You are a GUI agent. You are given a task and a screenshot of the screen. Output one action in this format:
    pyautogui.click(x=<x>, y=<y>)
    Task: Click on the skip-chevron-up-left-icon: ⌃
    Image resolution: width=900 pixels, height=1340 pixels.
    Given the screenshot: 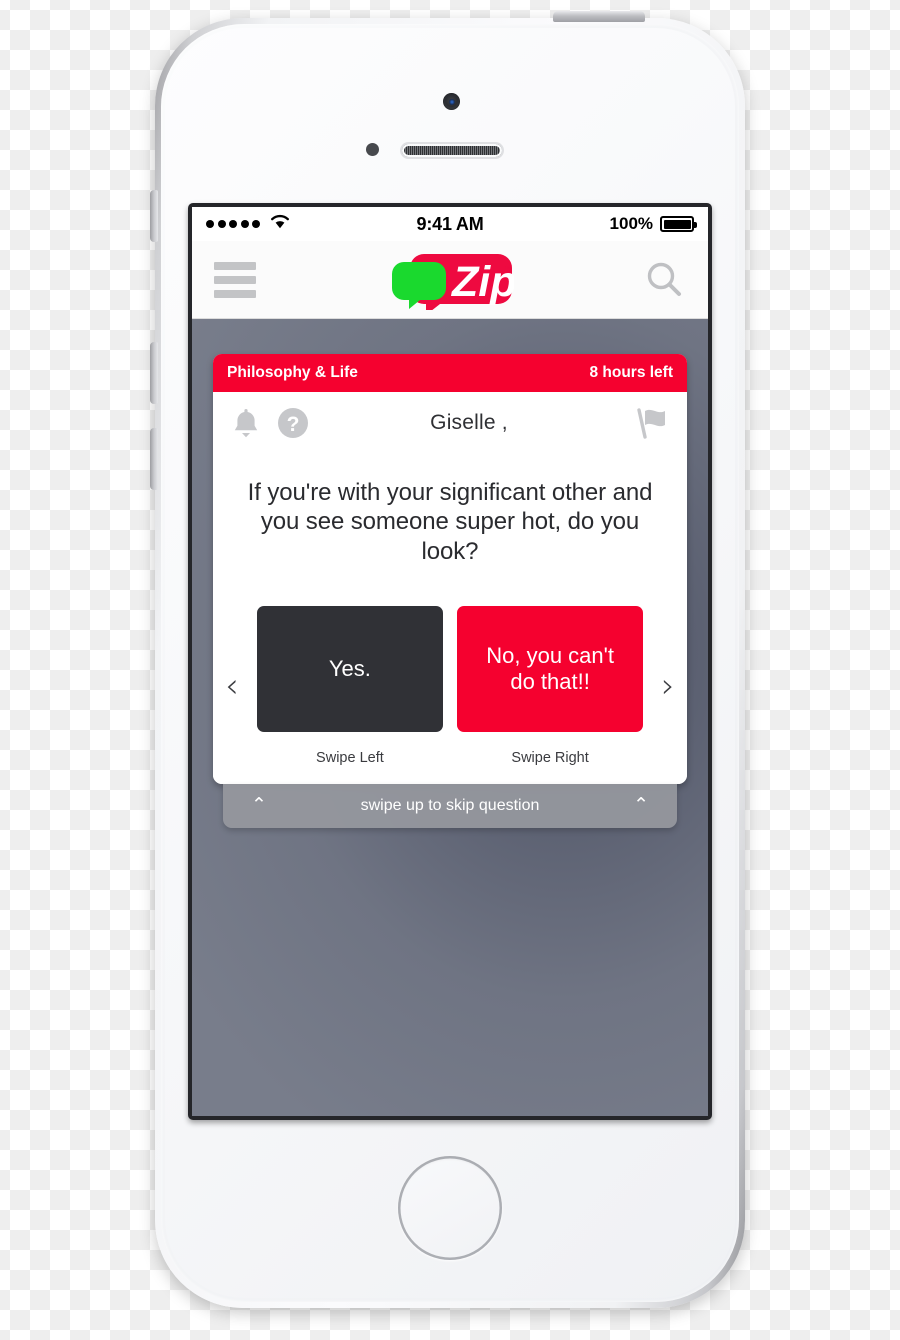 What is the action you would take?
    pyautogui.click(x=259, y=805)
    